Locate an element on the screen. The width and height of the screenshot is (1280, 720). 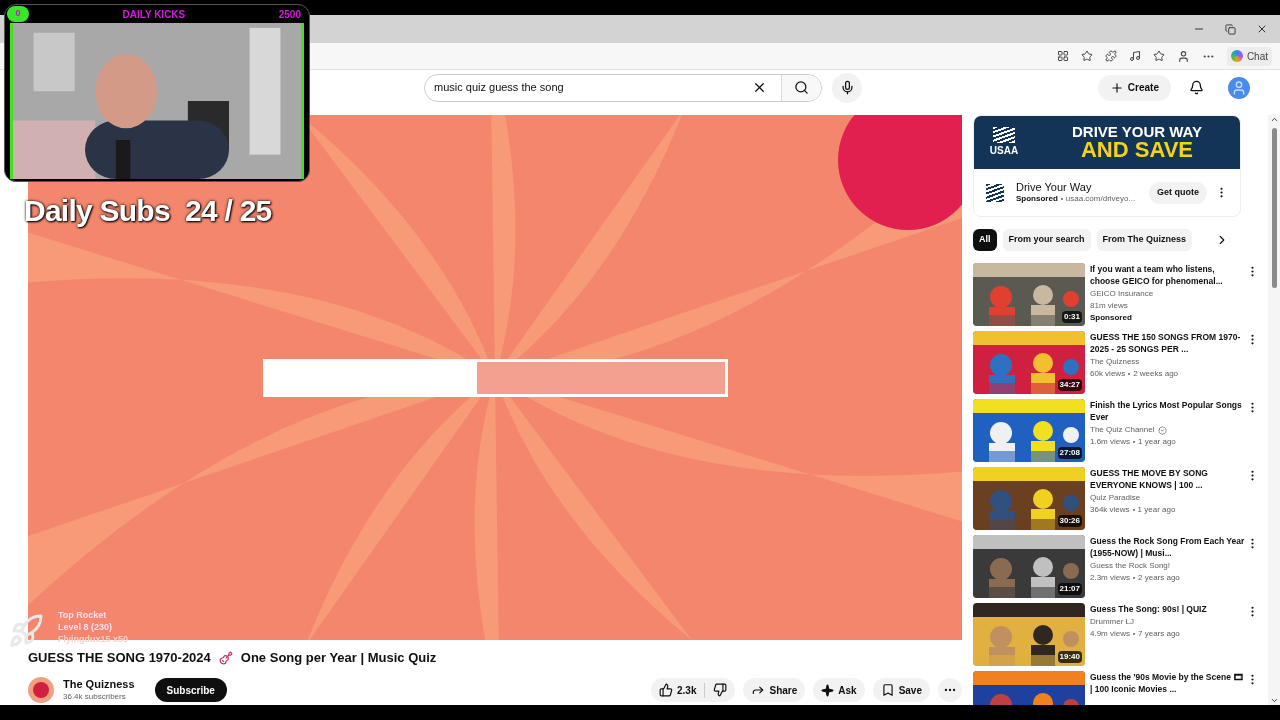
upload-age: 7 years ago is located at coordinates (1159, 634).